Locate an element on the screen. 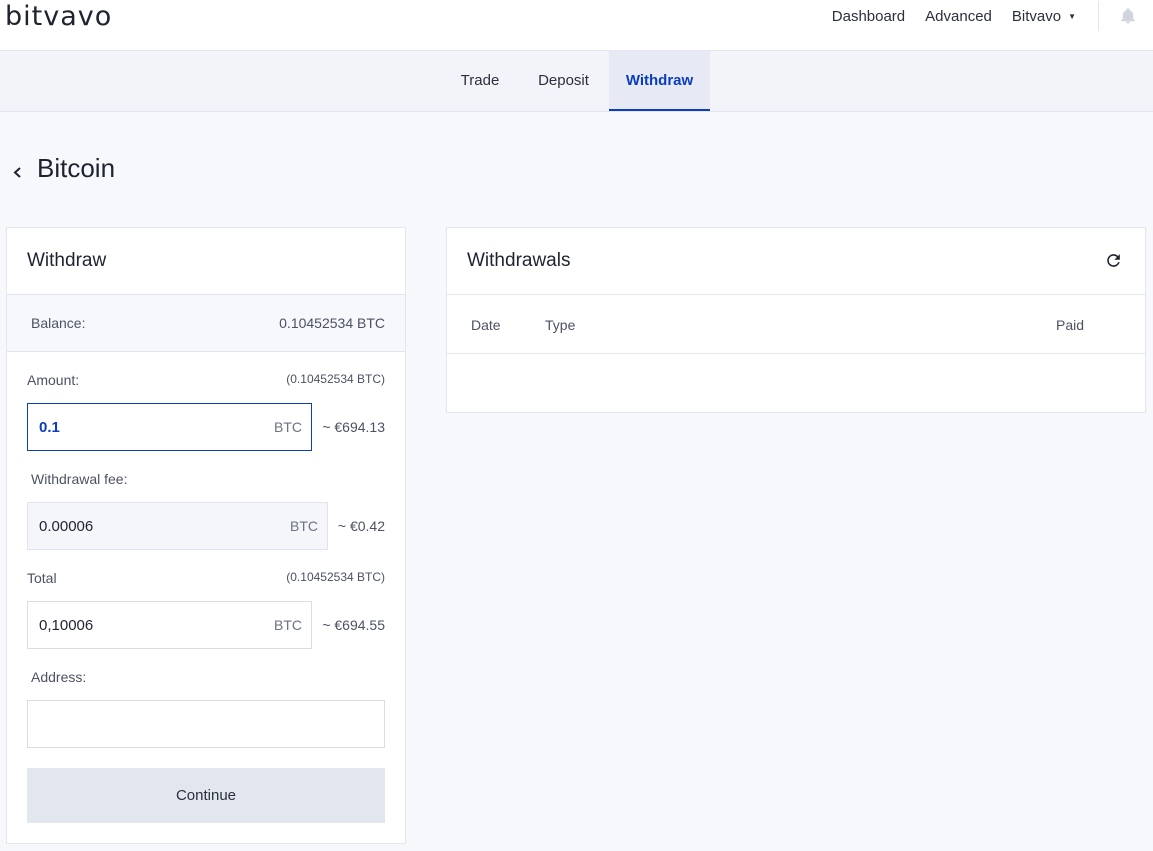 The image size is (1153, 851). withdraw-card-title: Withdraw is located at coordinates (67, 260).